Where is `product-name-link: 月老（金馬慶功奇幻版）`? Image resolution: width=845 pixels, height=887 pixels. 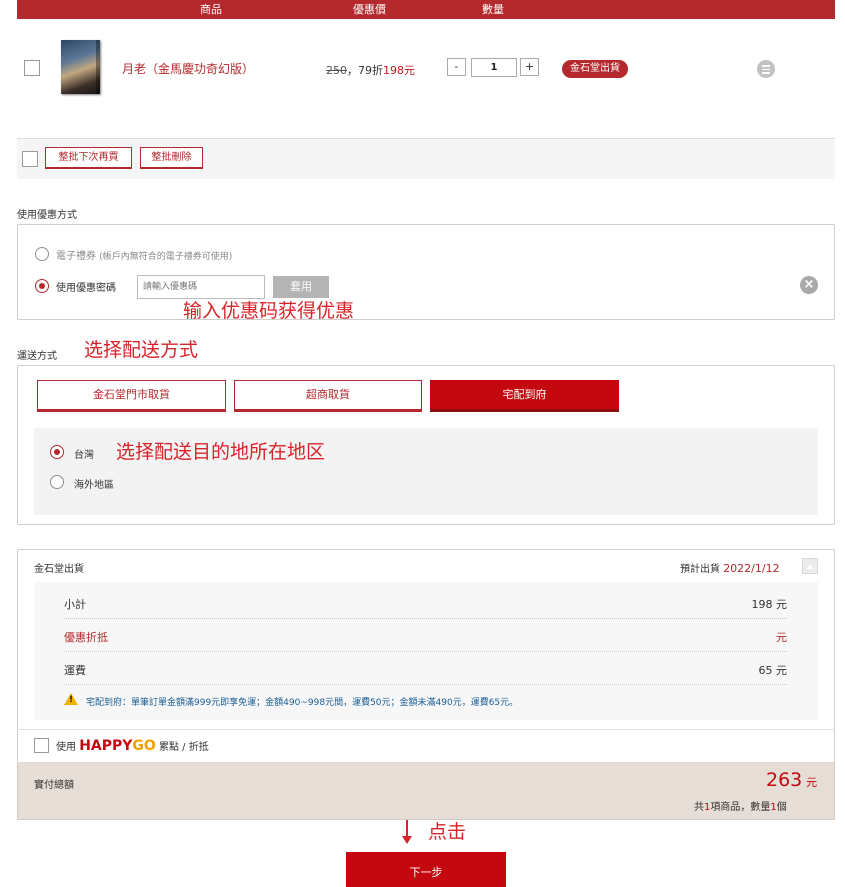 product-name-link: 月老（金馬慶功奇幻版） is located at coordinates (188, 68).